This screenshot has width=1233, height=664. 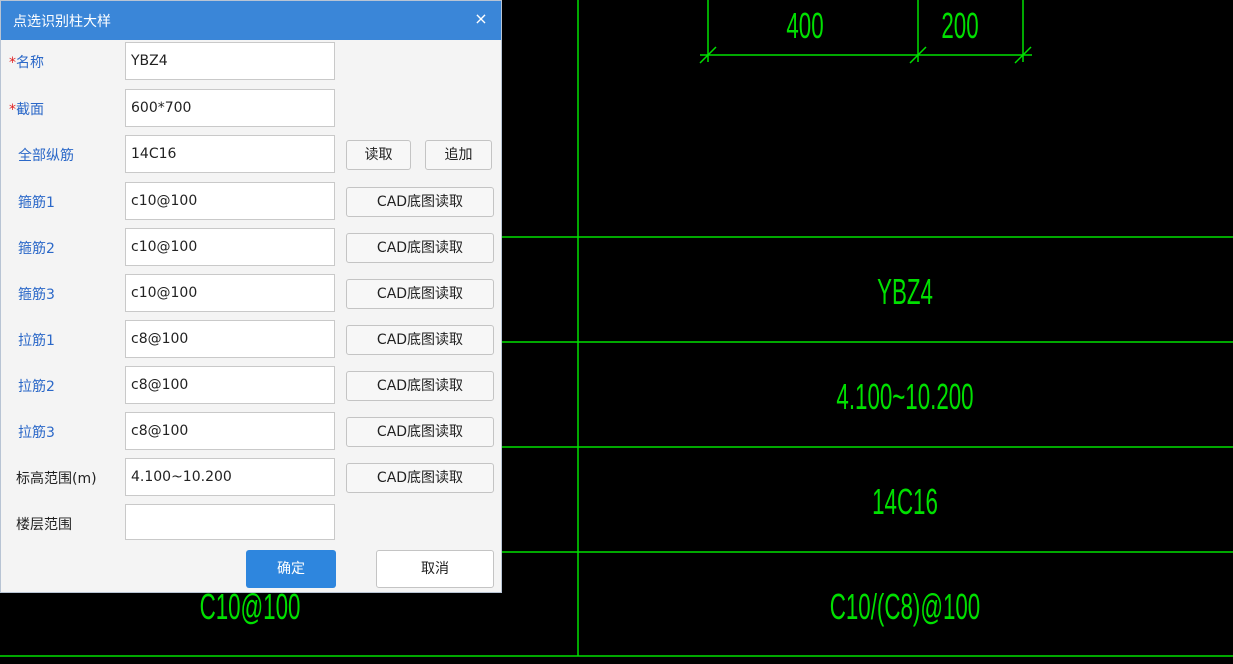 What do you see at coordinates (230, 247) in the screenshot?
I see `stirrup-2-input` at bounding box center [230, 247].